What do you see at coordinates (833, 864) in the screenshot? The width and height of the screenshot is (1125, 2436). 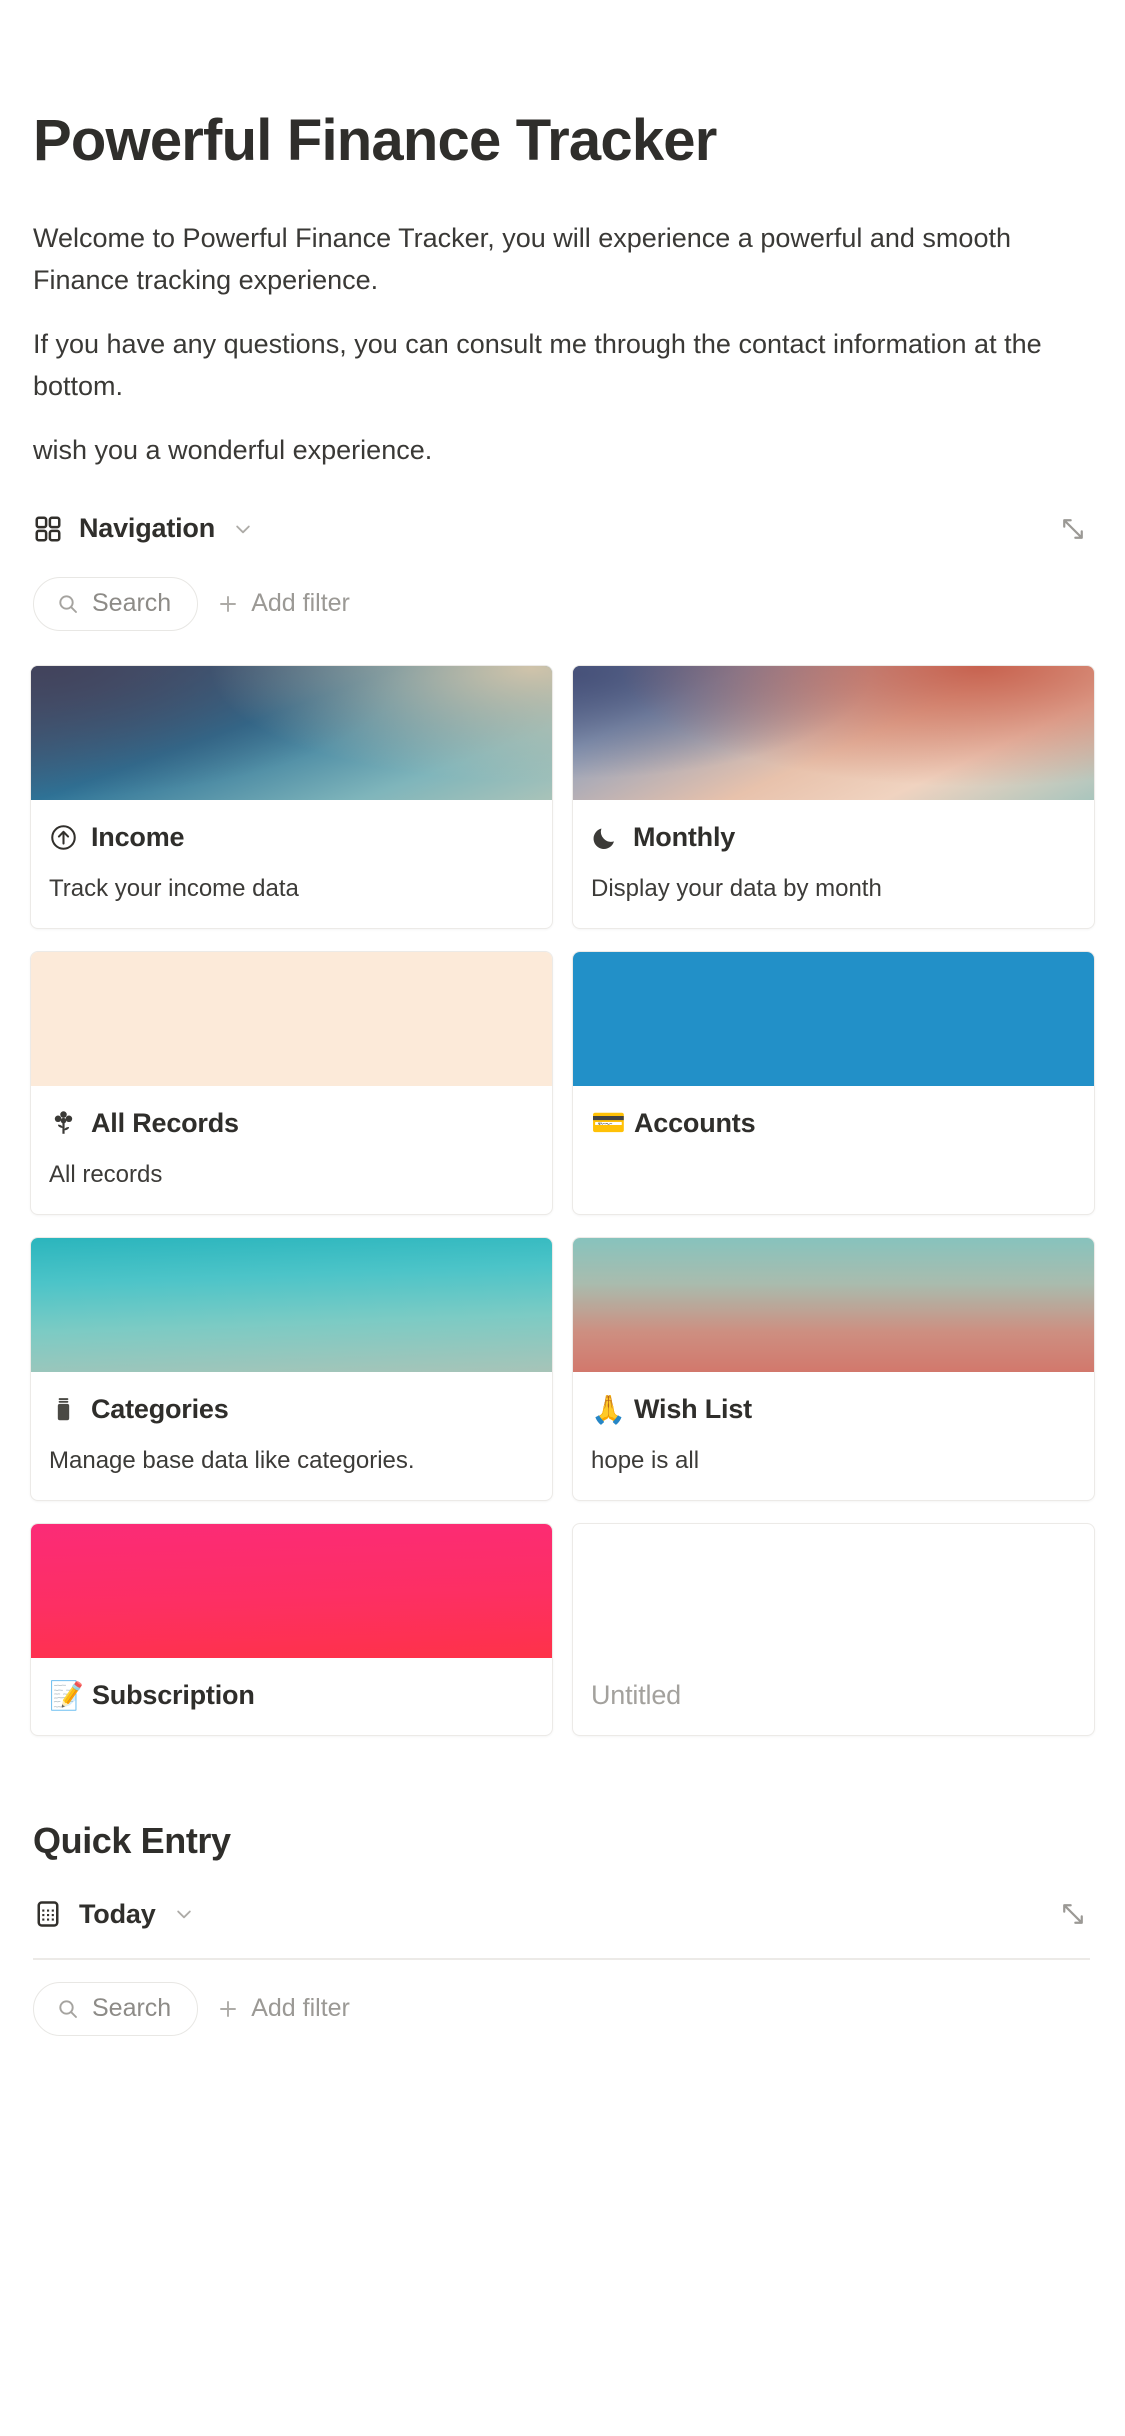 I see `card-body: Monthly Display your data by month` at bounding box center [833, 864].